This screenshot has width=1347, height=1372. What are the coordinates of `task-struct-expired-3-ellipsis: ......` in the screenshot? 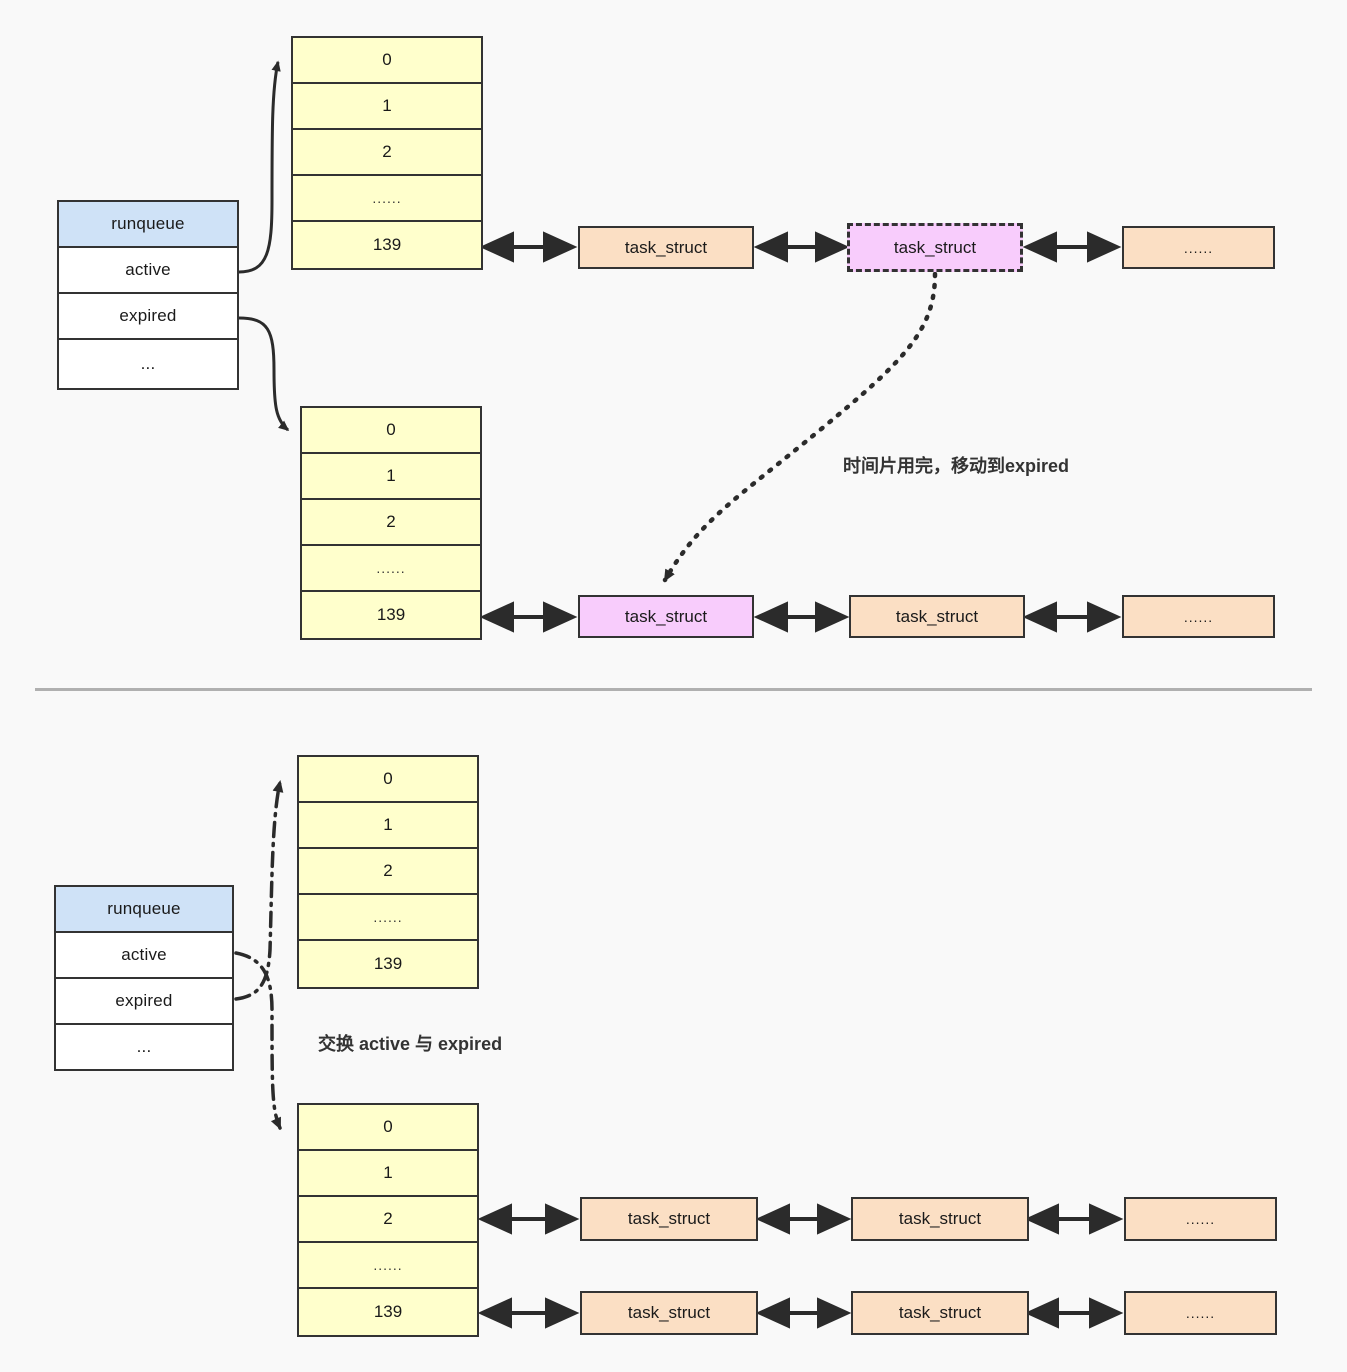 It's located at (1198, 616).